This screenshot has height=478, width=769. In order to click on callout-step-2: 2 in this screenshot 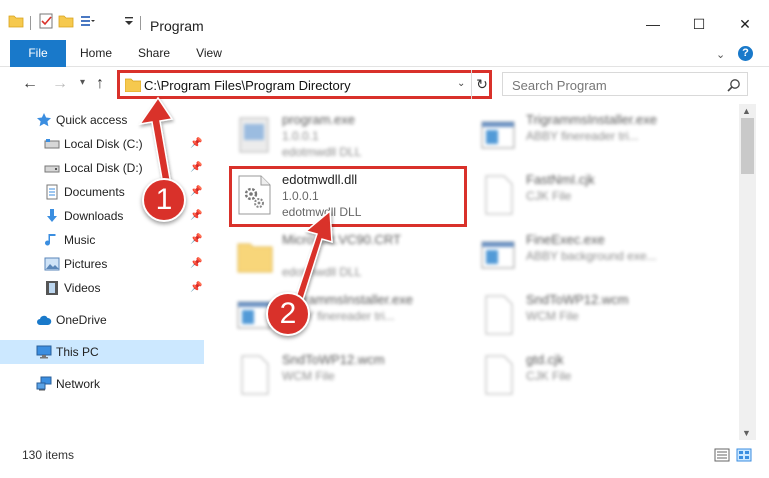, I will do `click(288, 314)`.